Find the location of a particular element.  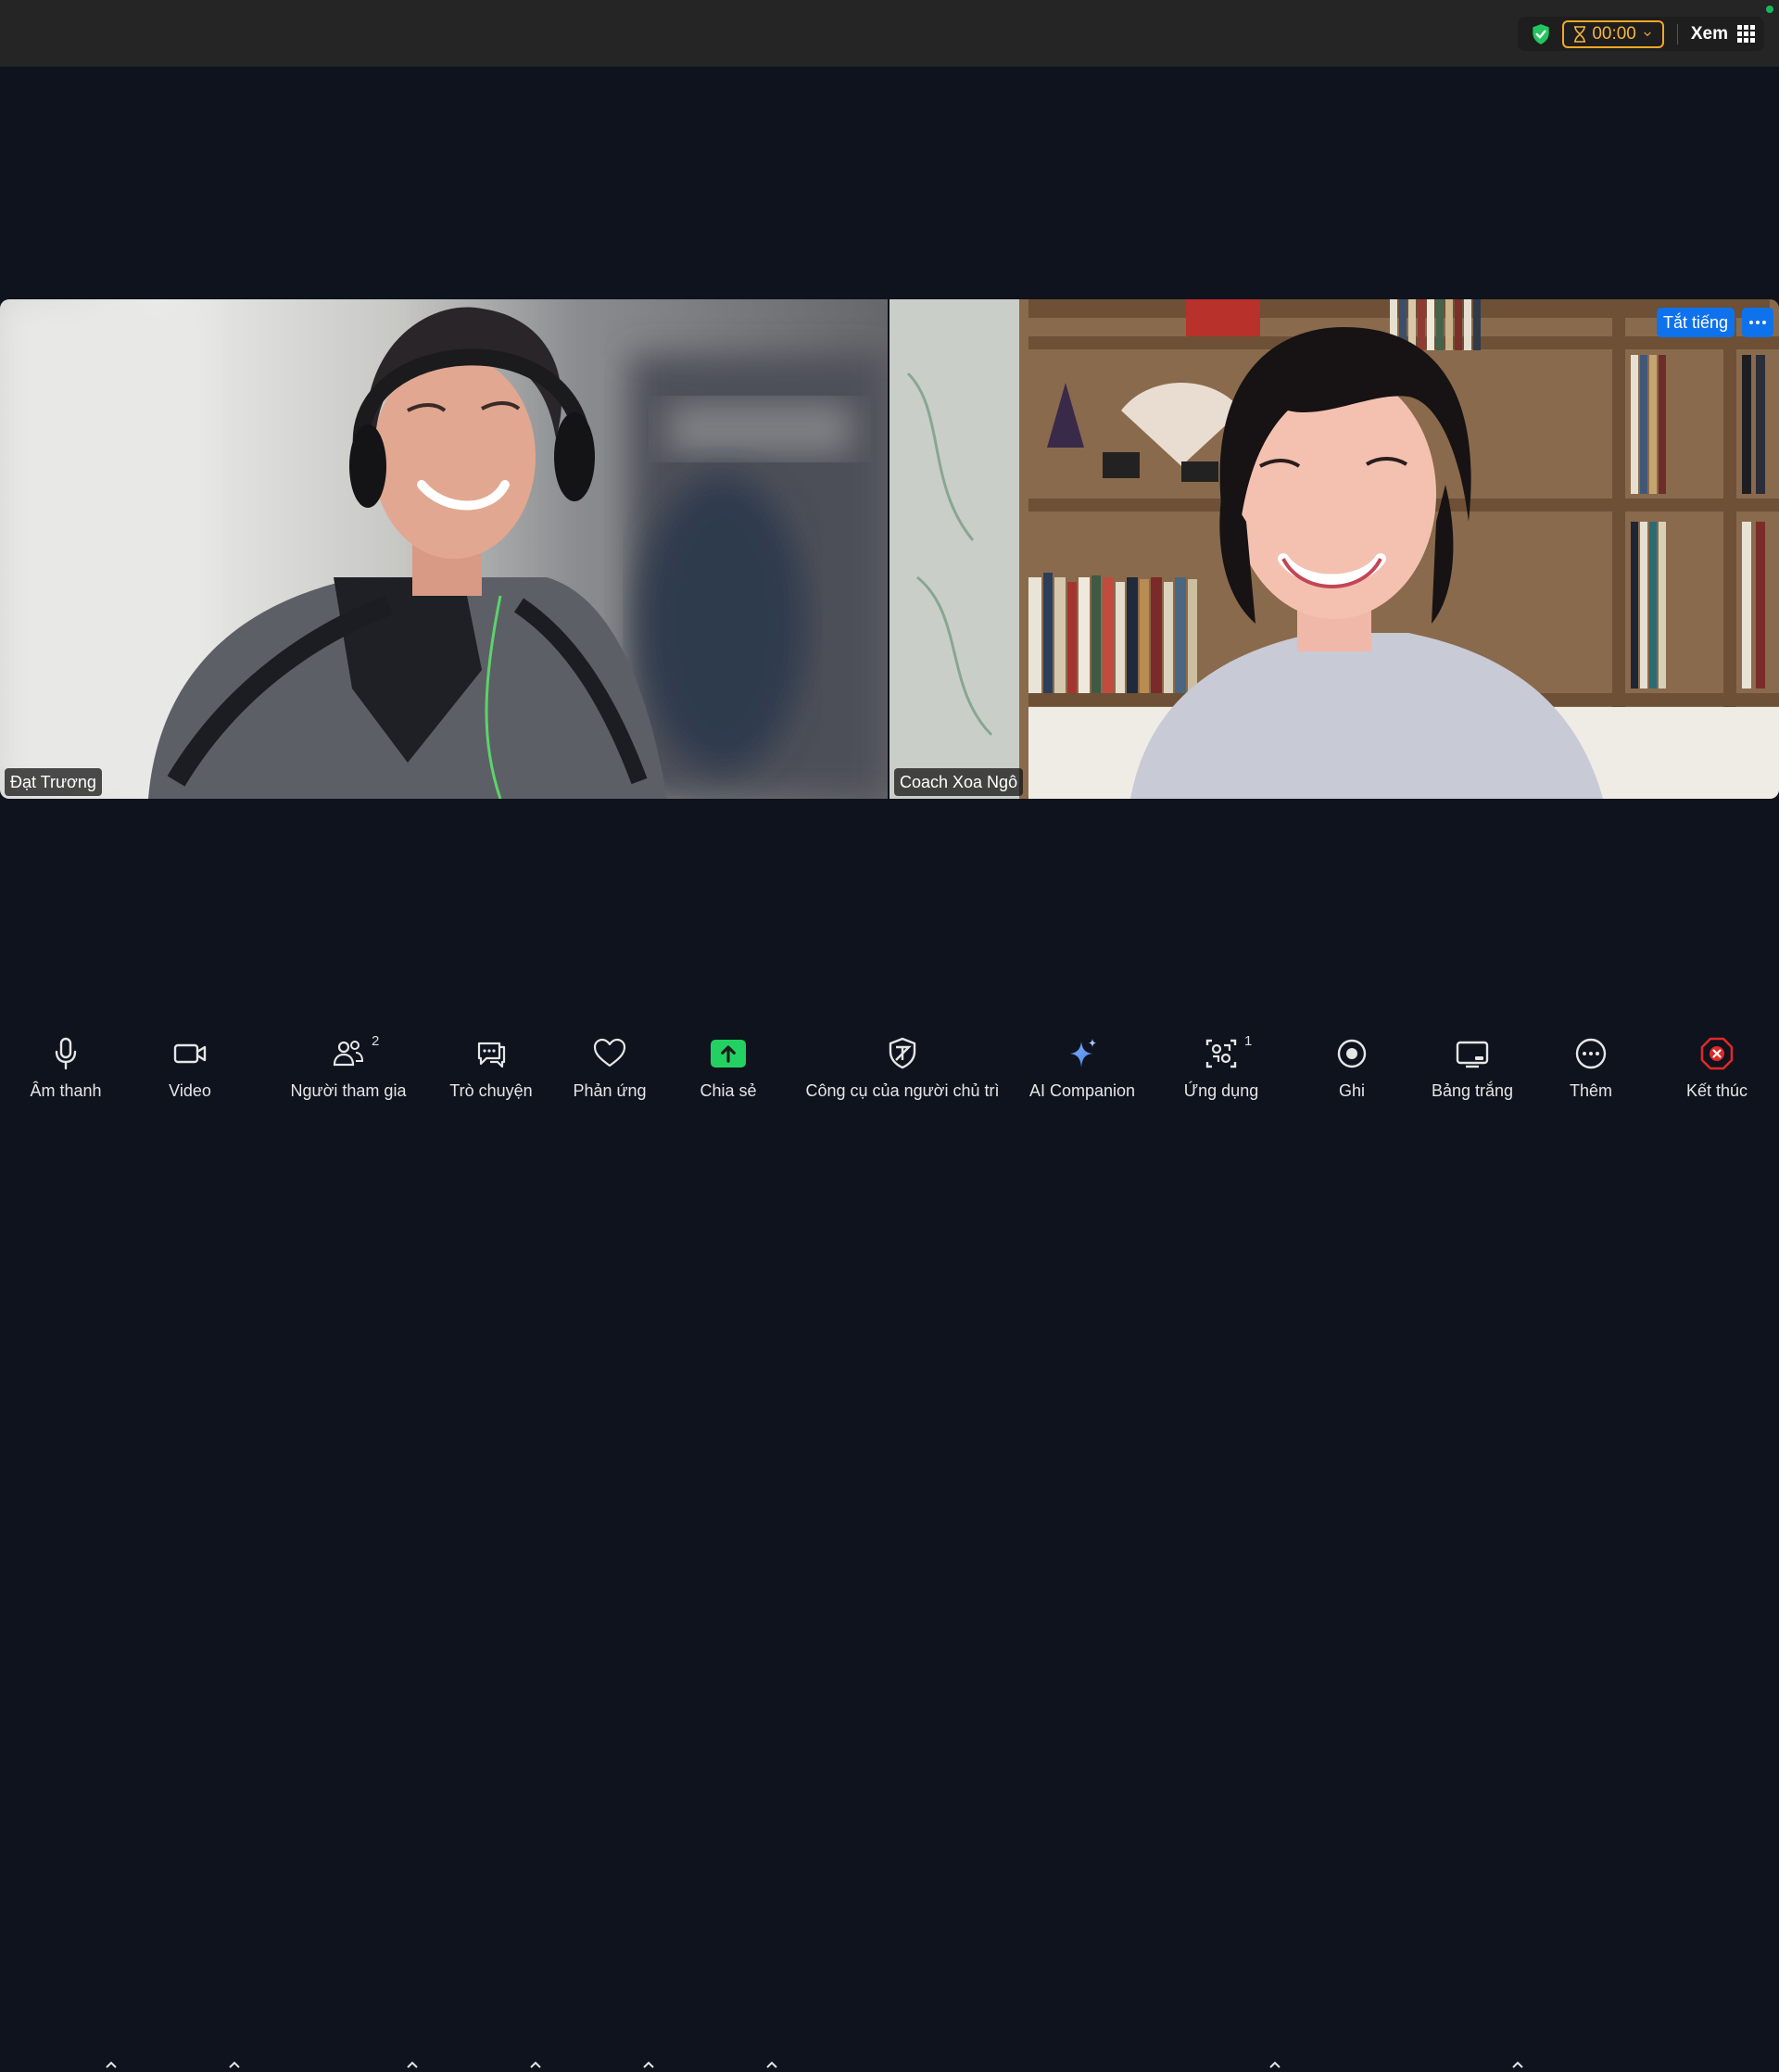

whiteboard-options-chevron-up-icon is located at coordinates (1517, 2064).